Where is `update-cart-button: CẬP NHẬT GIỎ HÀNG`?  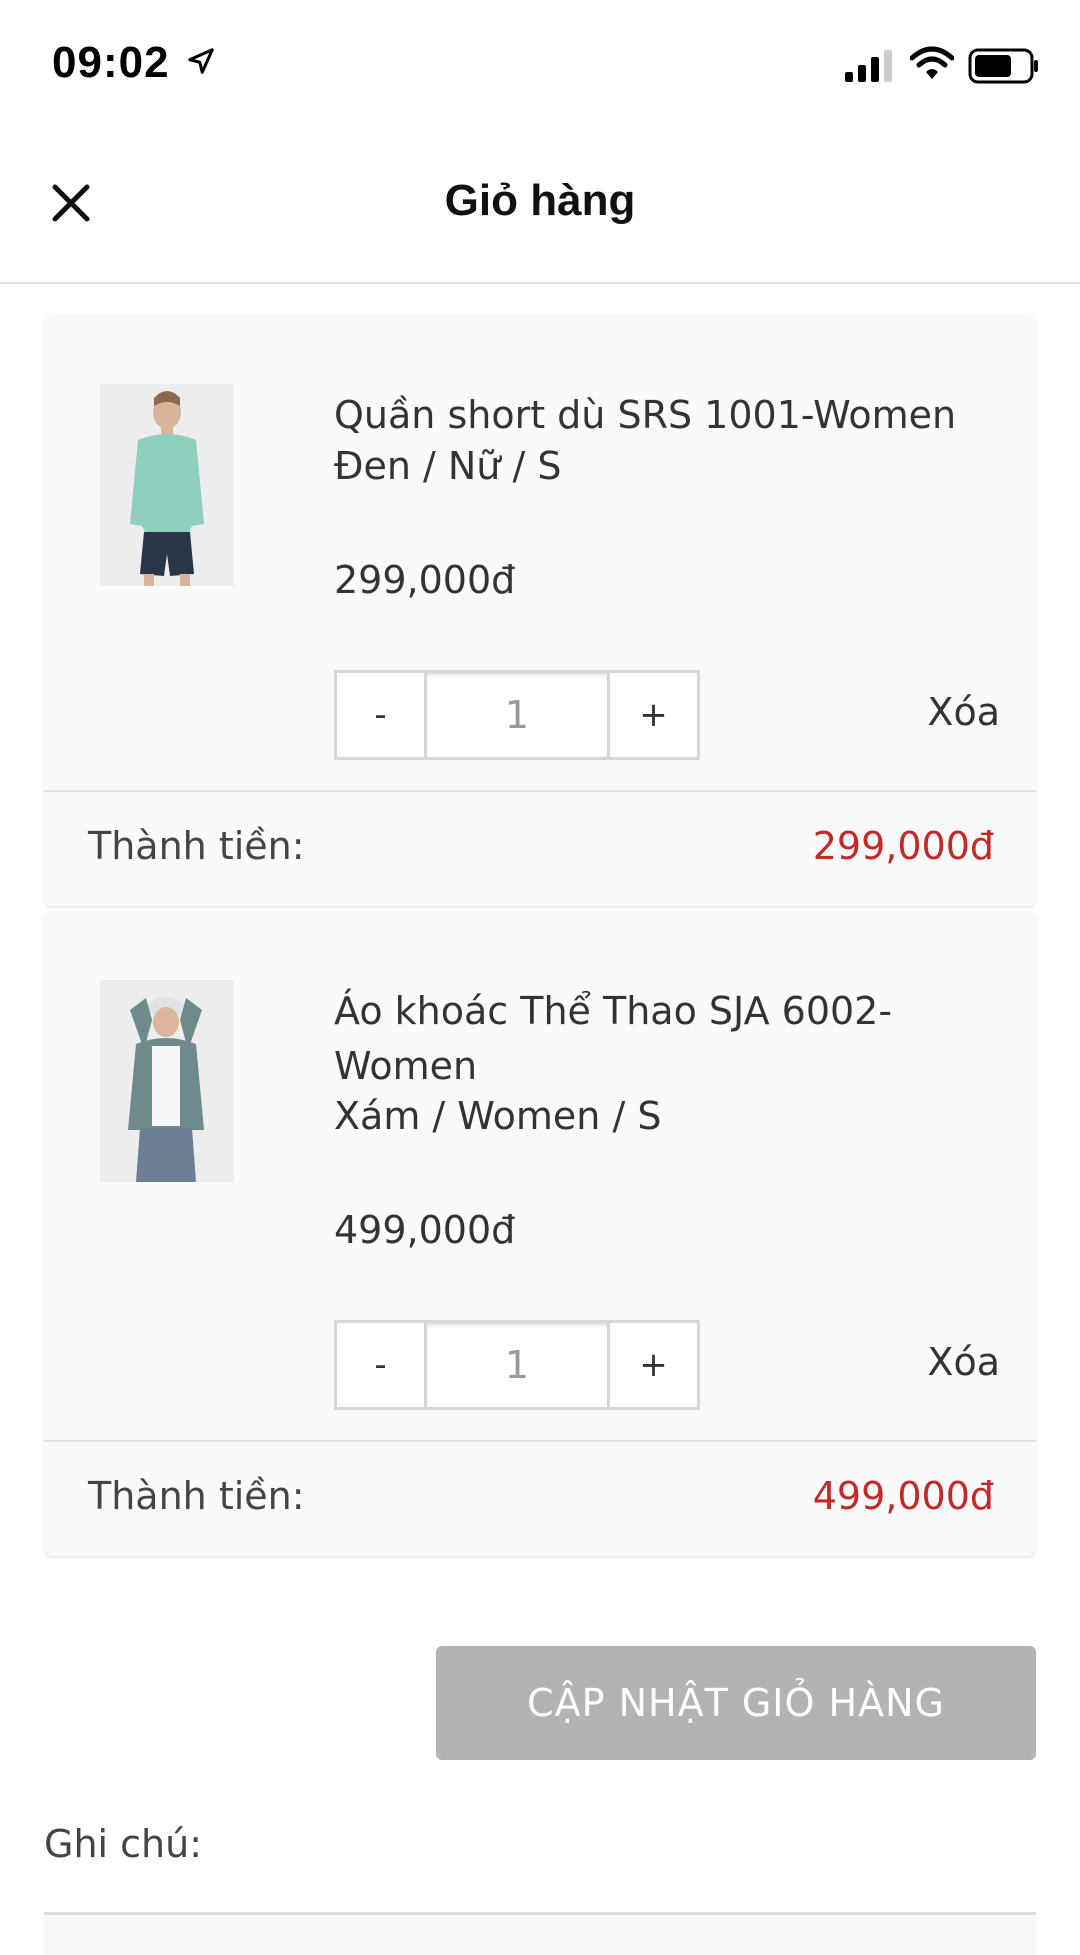 update-cart-button: CẬP NHẬT GIỎ HÀNG is located at coordinates (736, 1703).